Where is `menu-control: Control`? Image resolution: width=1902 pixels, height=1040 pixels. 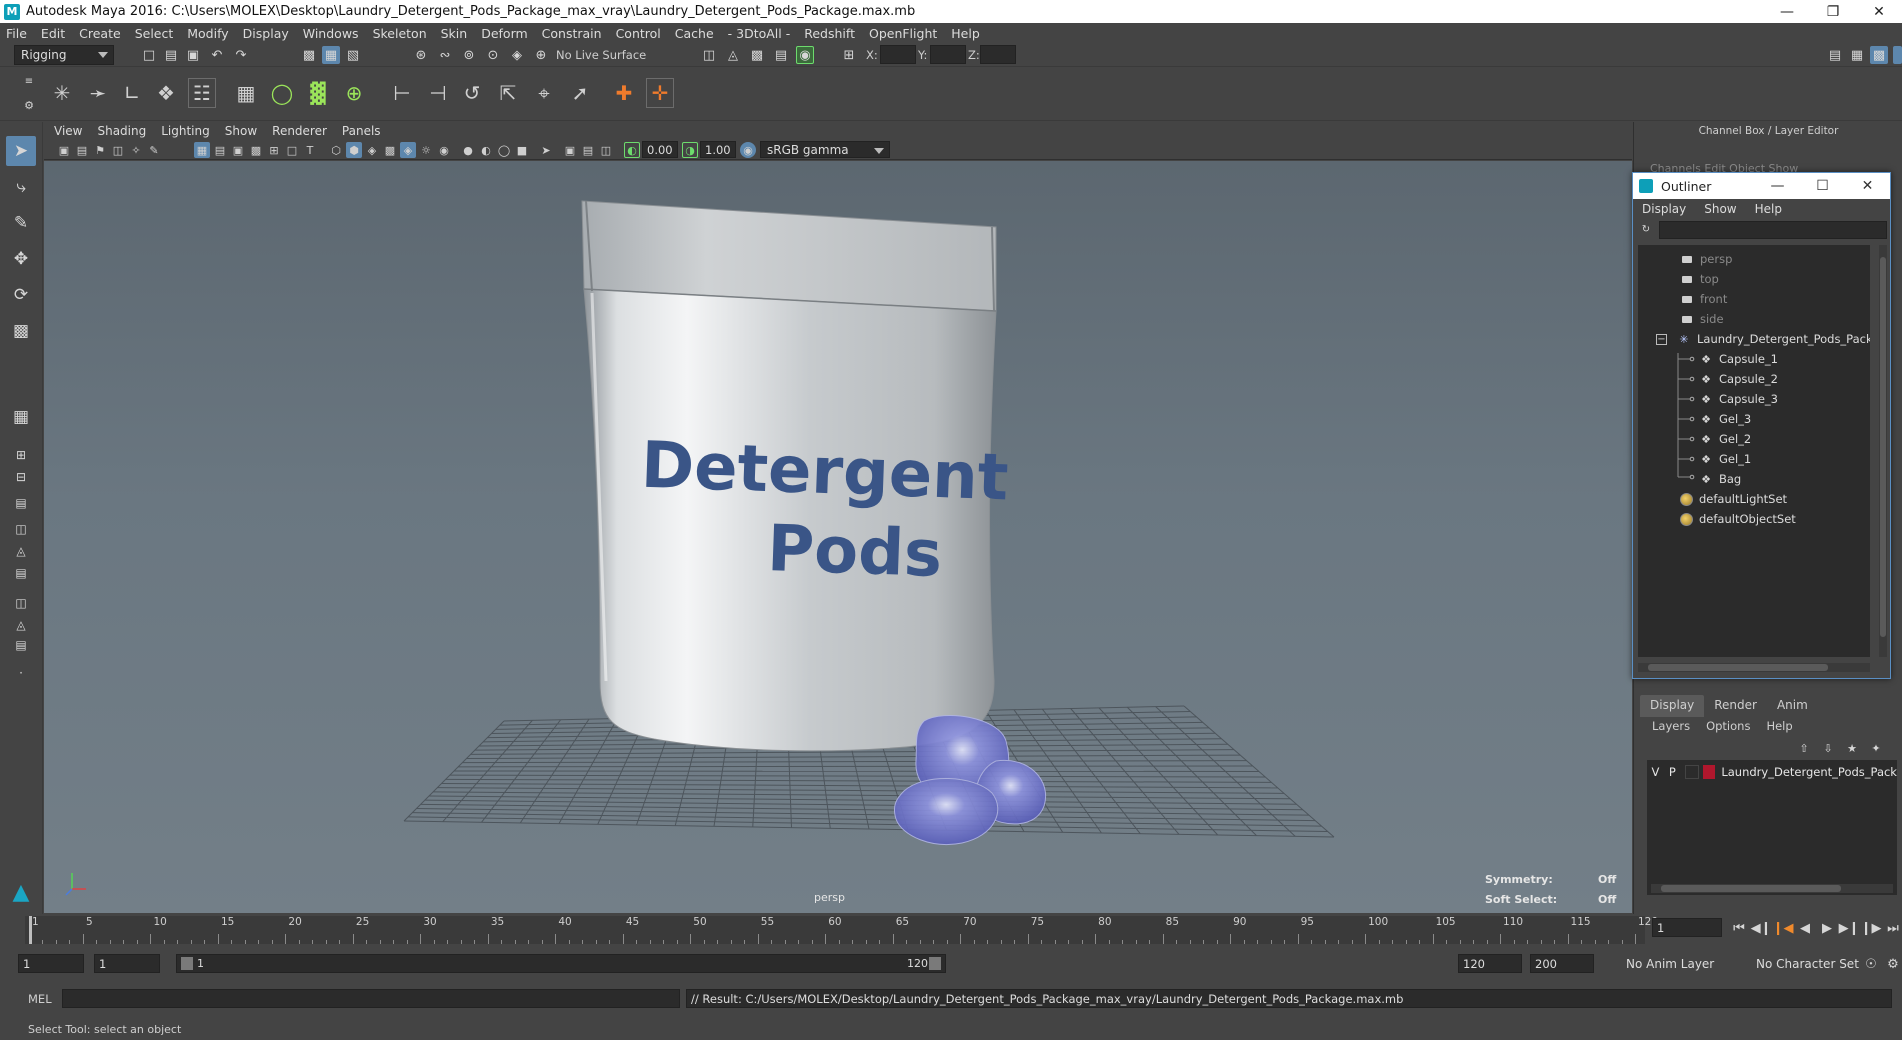
menu-control: Control is located at coordinates (638, 33).